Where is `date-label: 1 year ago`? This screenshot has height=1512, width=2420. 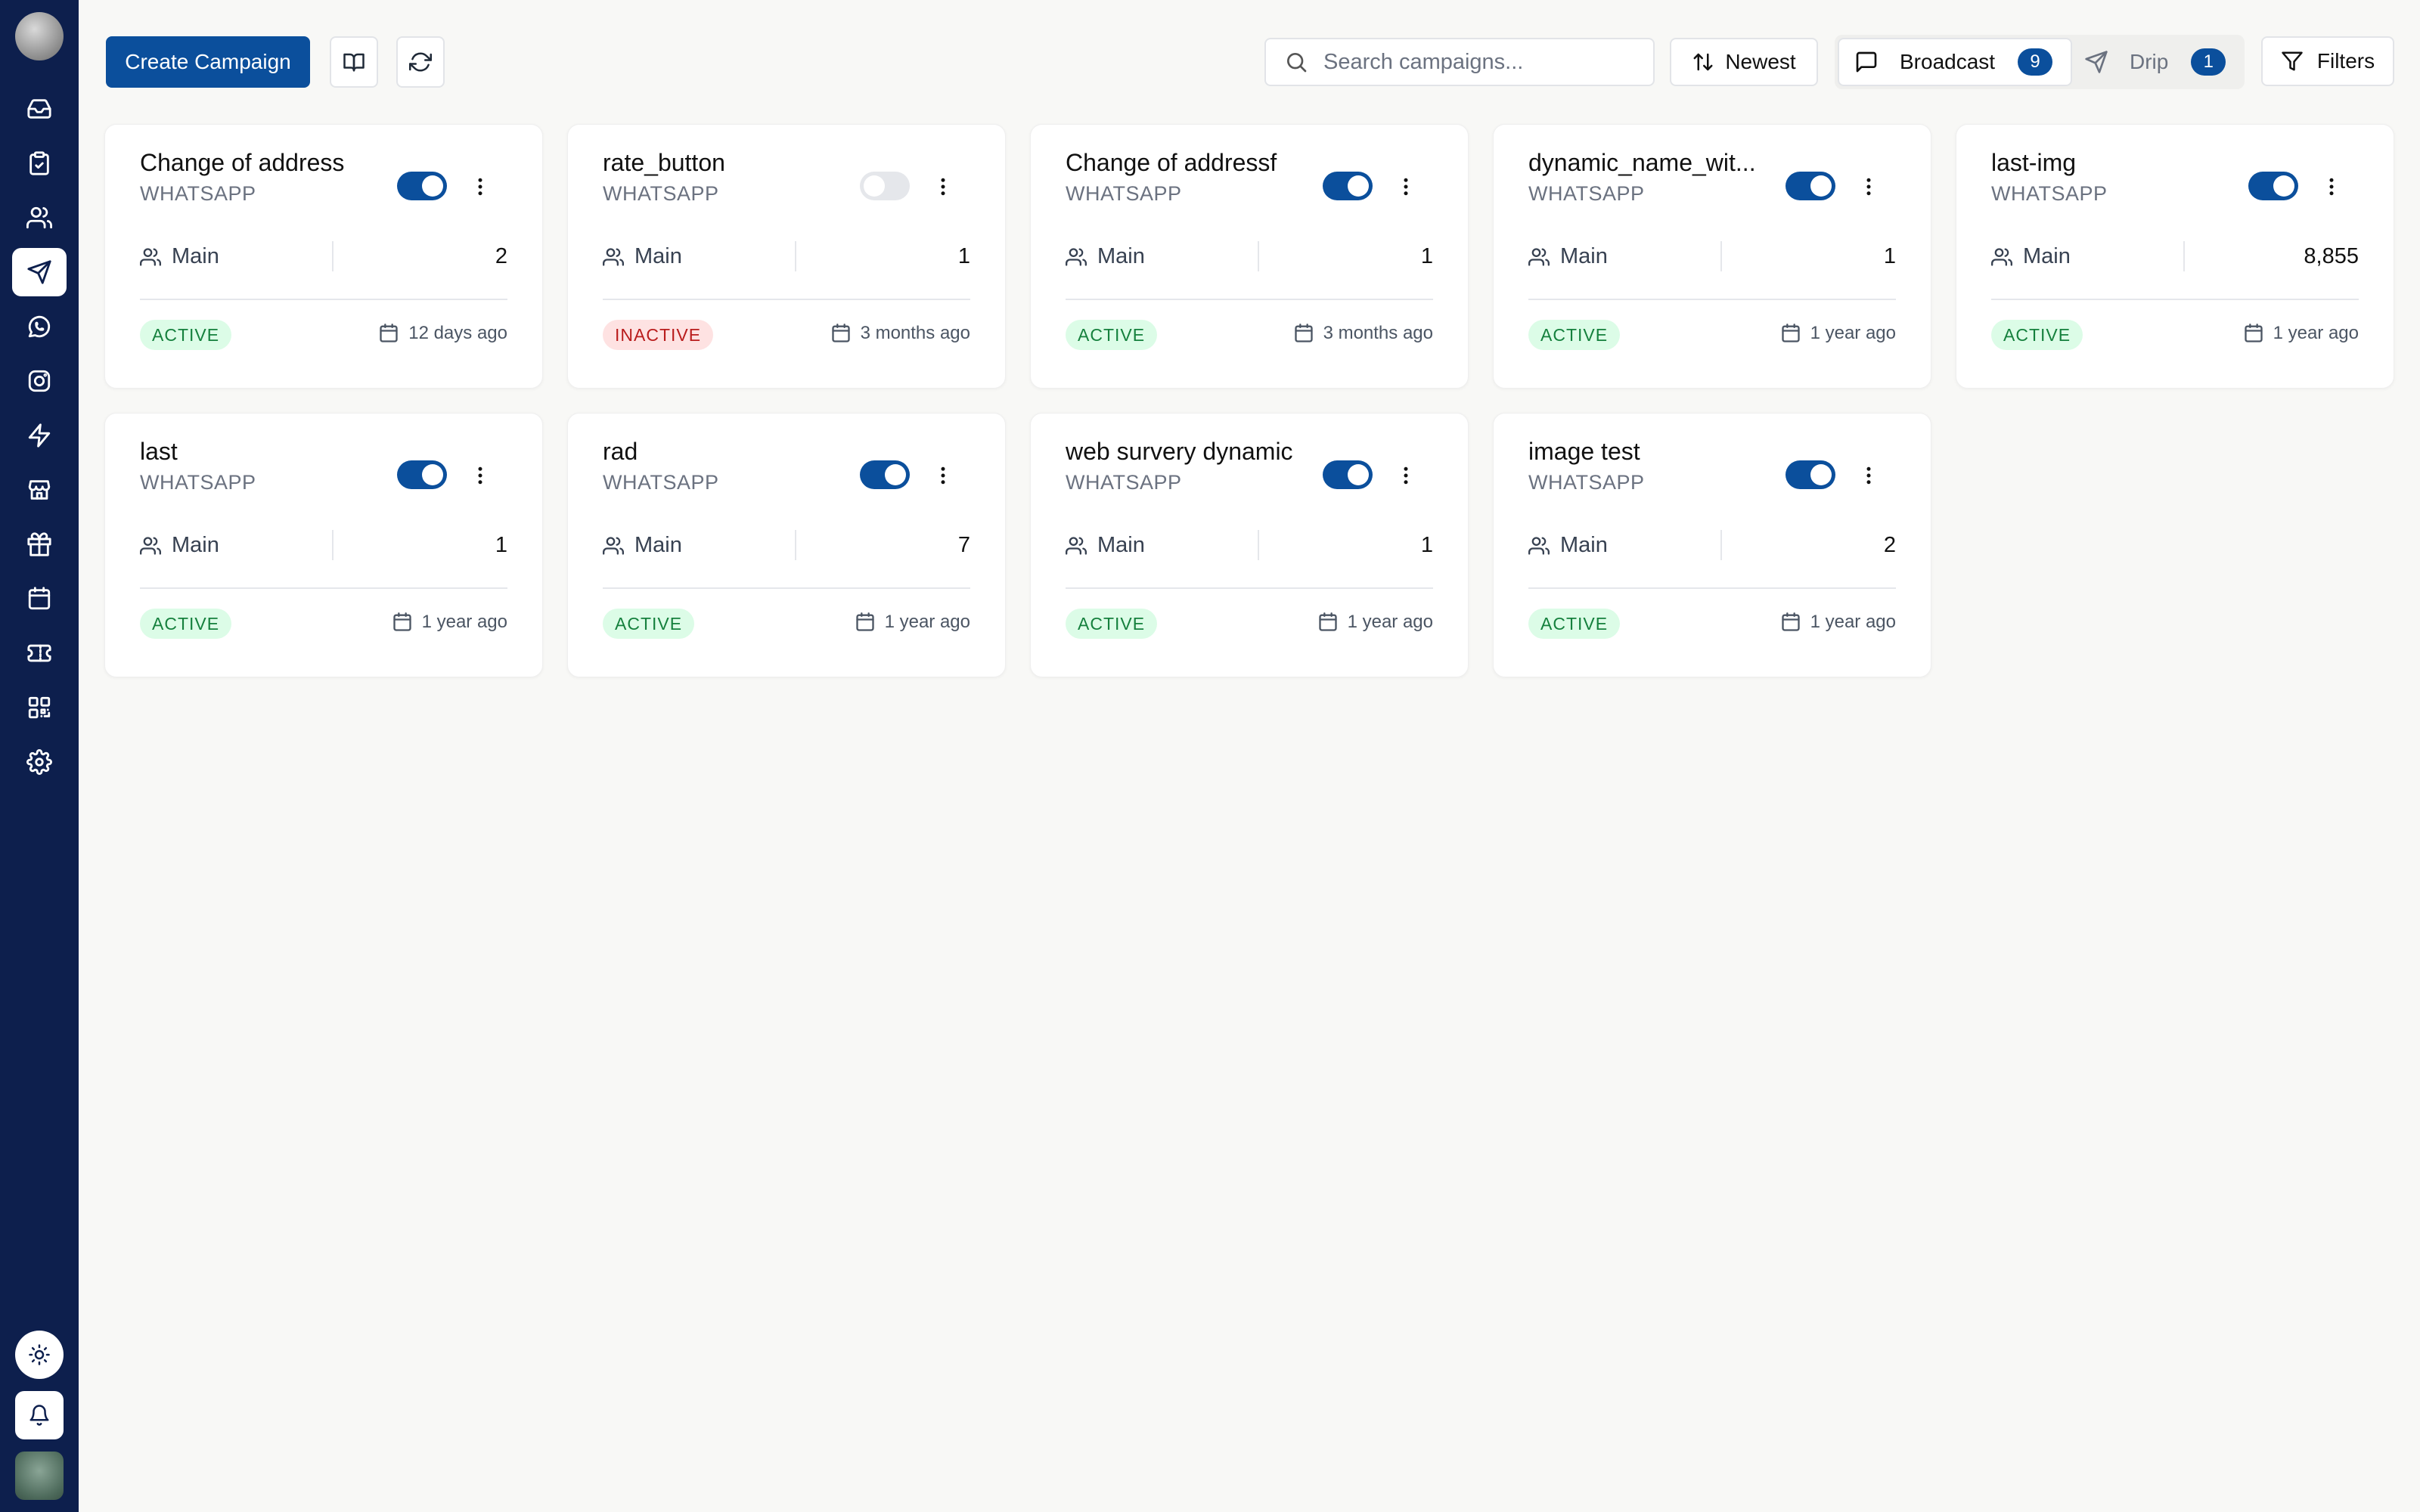 date-label: 1 year ago is located at coordinates (1853, 622).